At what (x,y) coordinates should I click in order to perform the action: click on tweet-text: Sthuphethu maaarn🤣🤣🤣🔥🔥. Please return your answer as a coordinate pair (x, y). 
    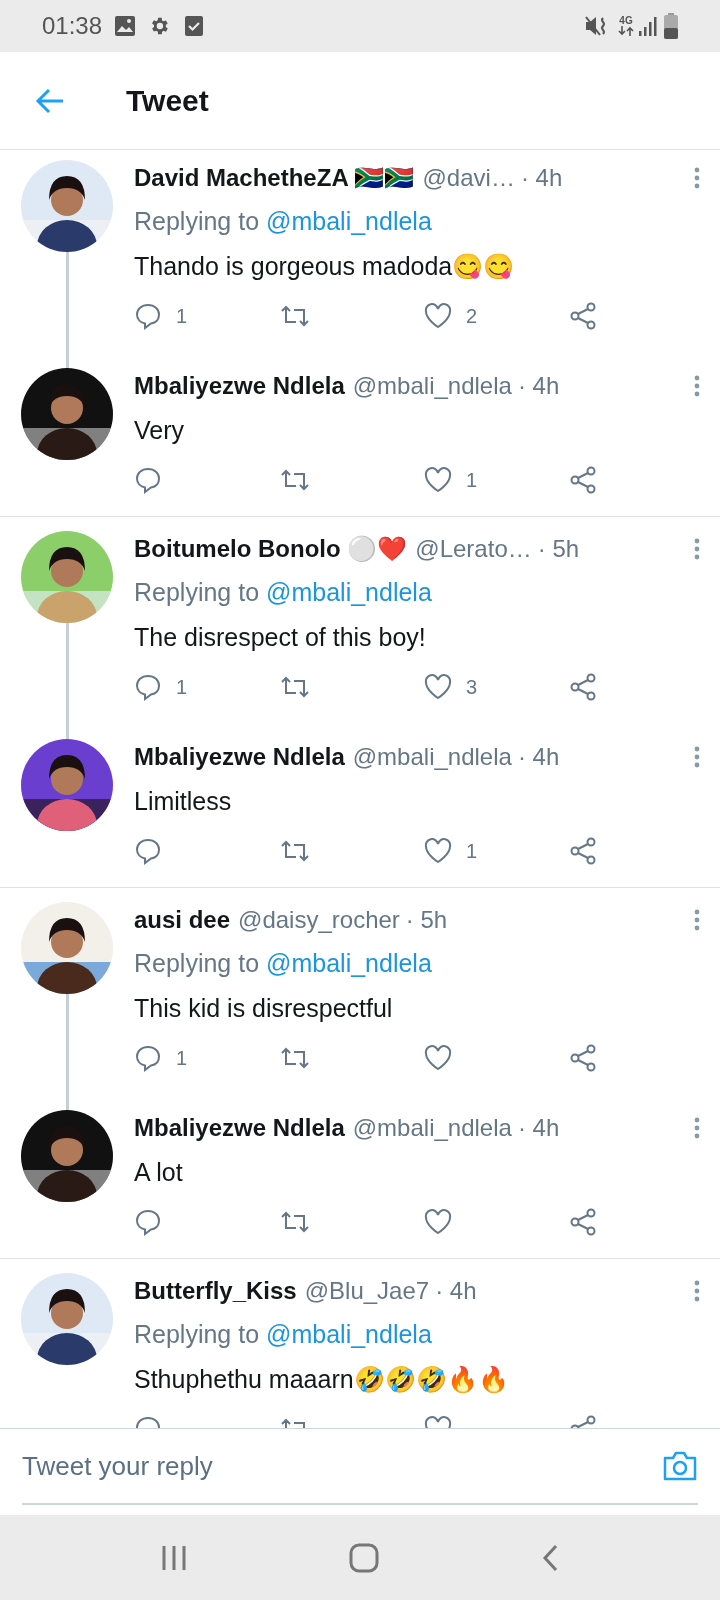
    Looking at the image, I should click on (322, 1379).